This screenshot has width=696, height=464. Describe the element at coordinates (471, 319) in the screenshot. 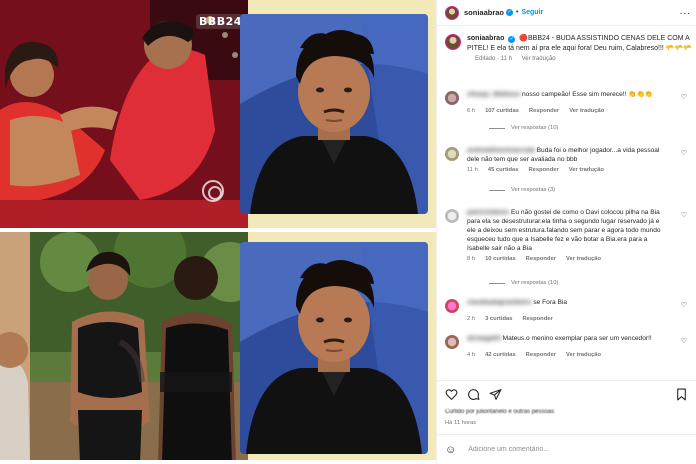

I see `comment-time: 2 h` at that location.